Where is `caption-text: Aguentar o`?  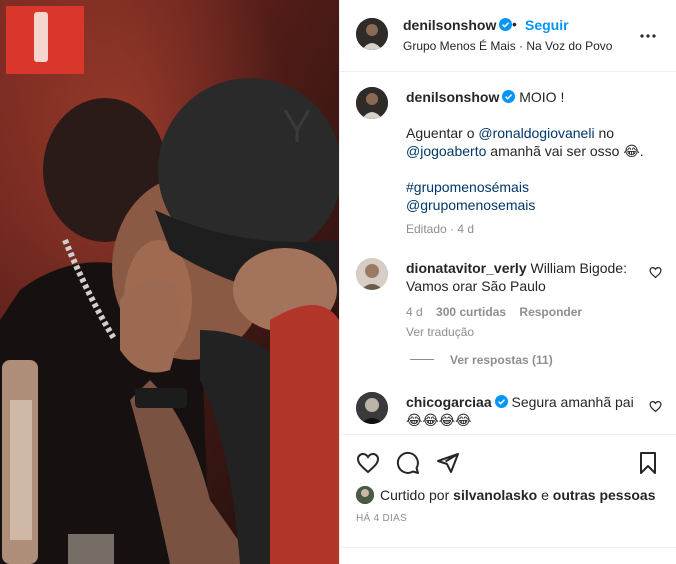 caption-text: Aguentar o is located at coordinates (442, 133).